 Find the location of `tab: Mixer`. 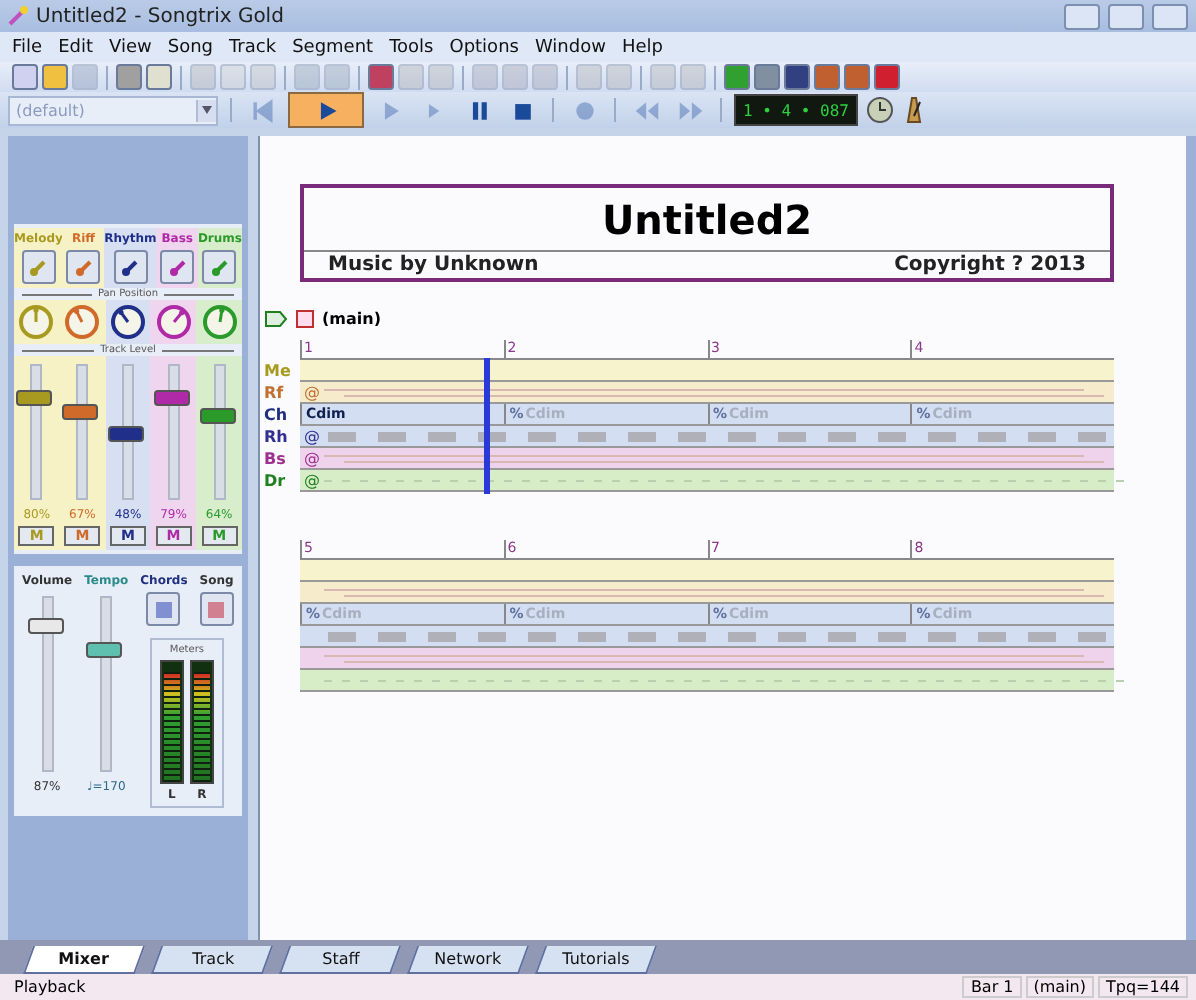

tab: Mixer is located at coordinates (84, 960).